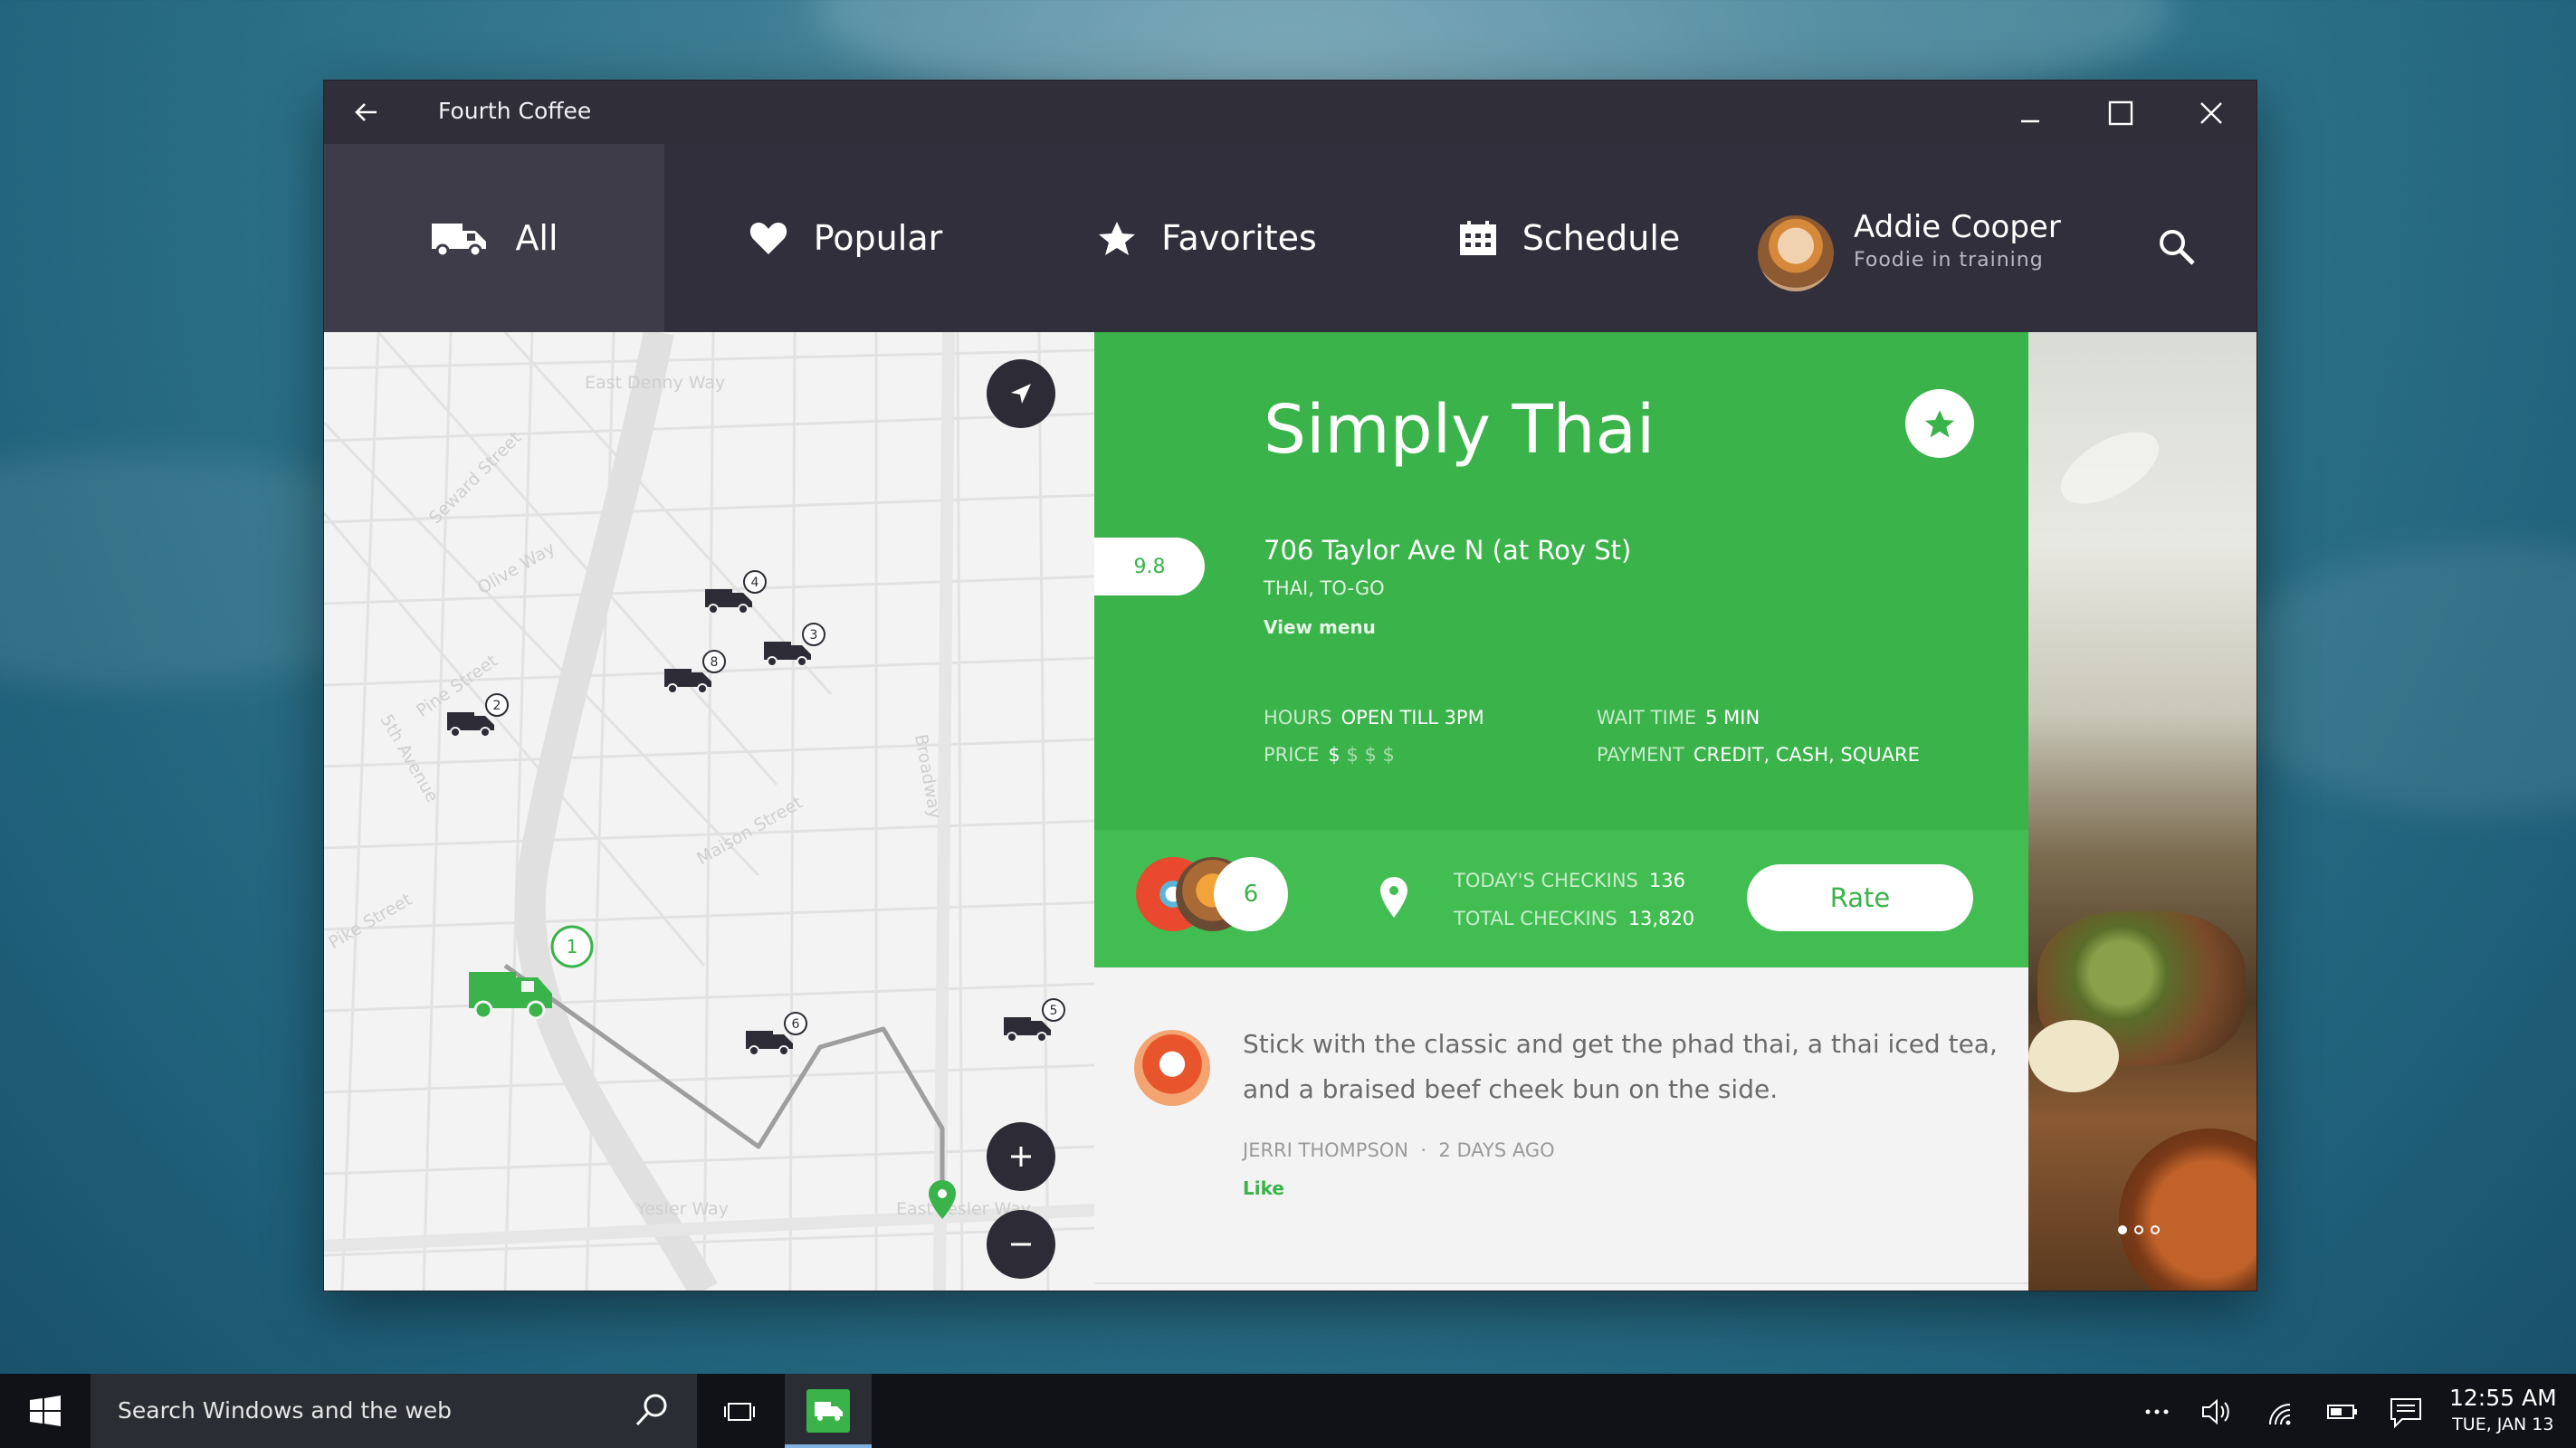 The image size is (2576, 1448). Describe the element at coordinates (1172, 1068) in the screenshot. I see `reviewer-avatar` at that location.